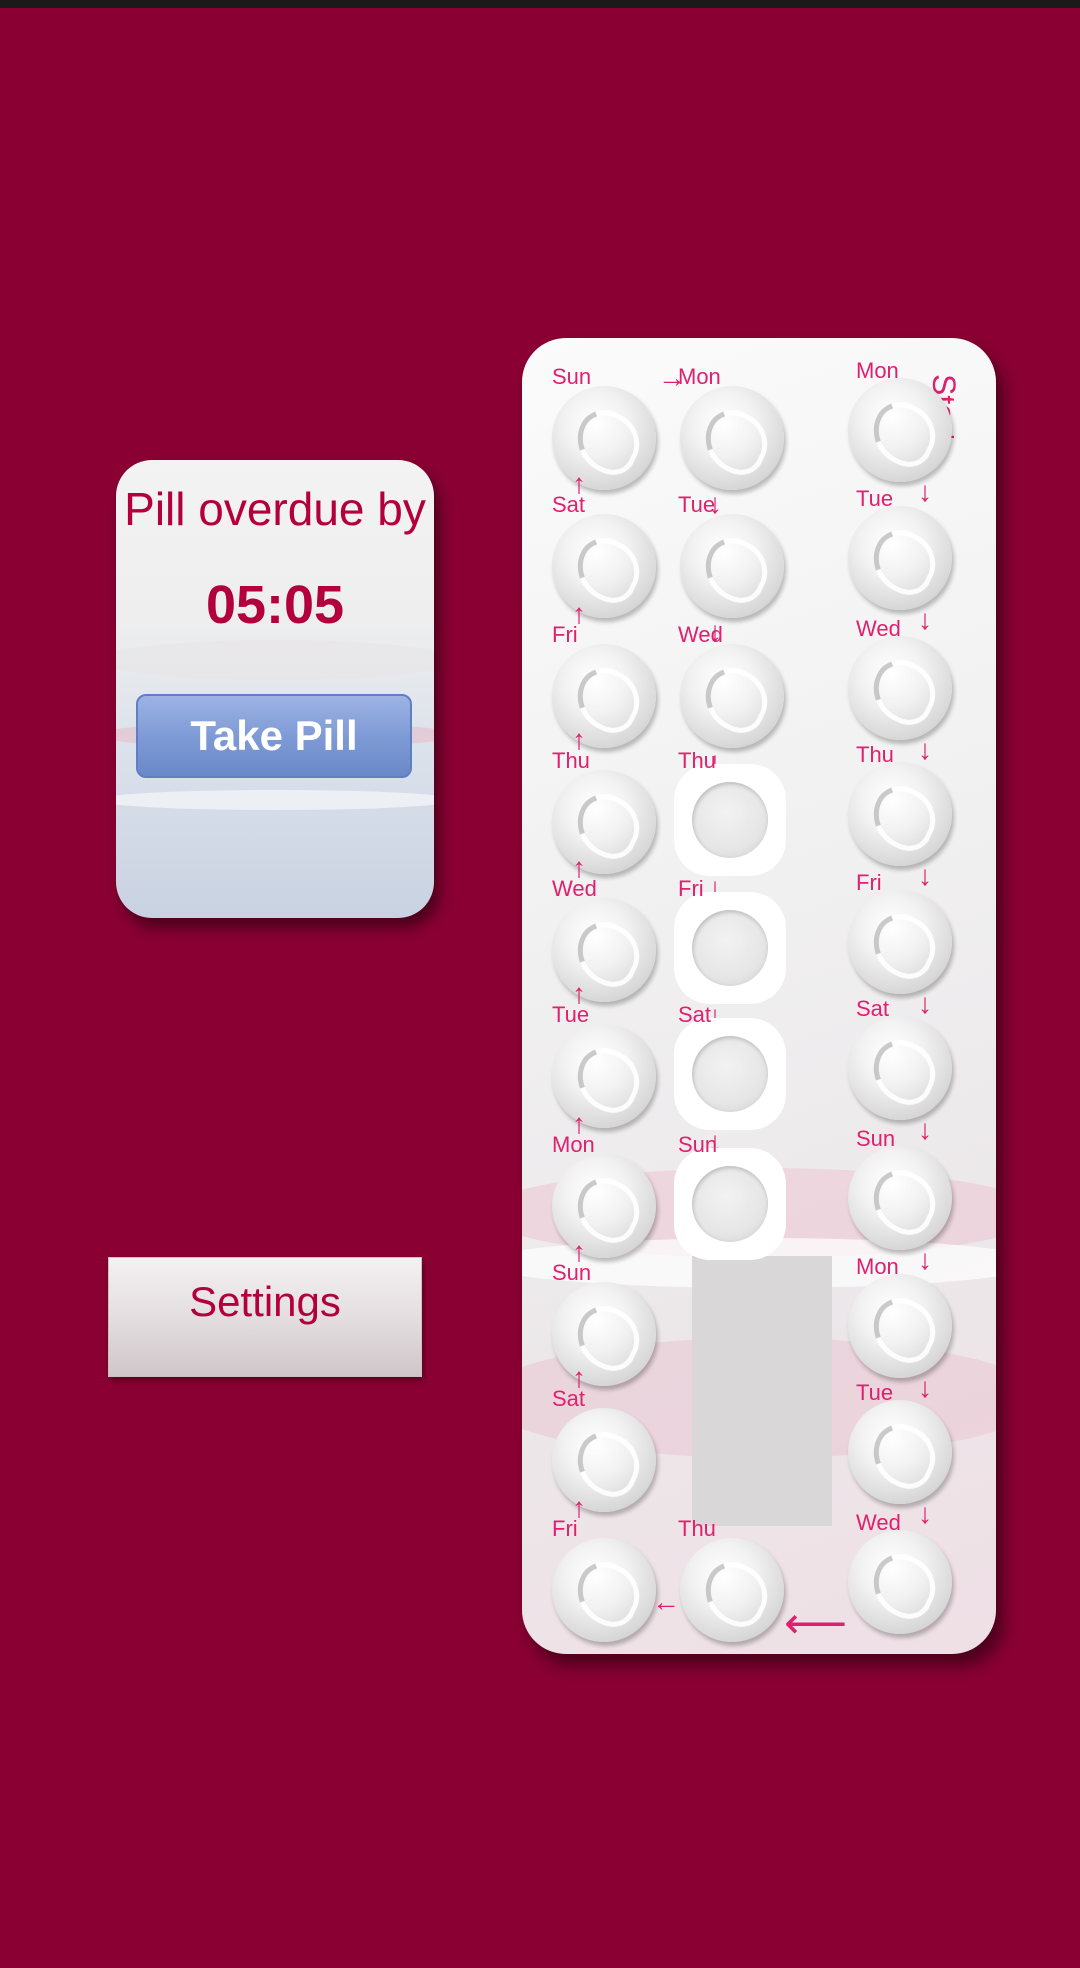  What do you see at coordinates (816, 1623) in the screenshot?
I see `arrow-left-icon: ⟵` at bounding box center [816, 1623].